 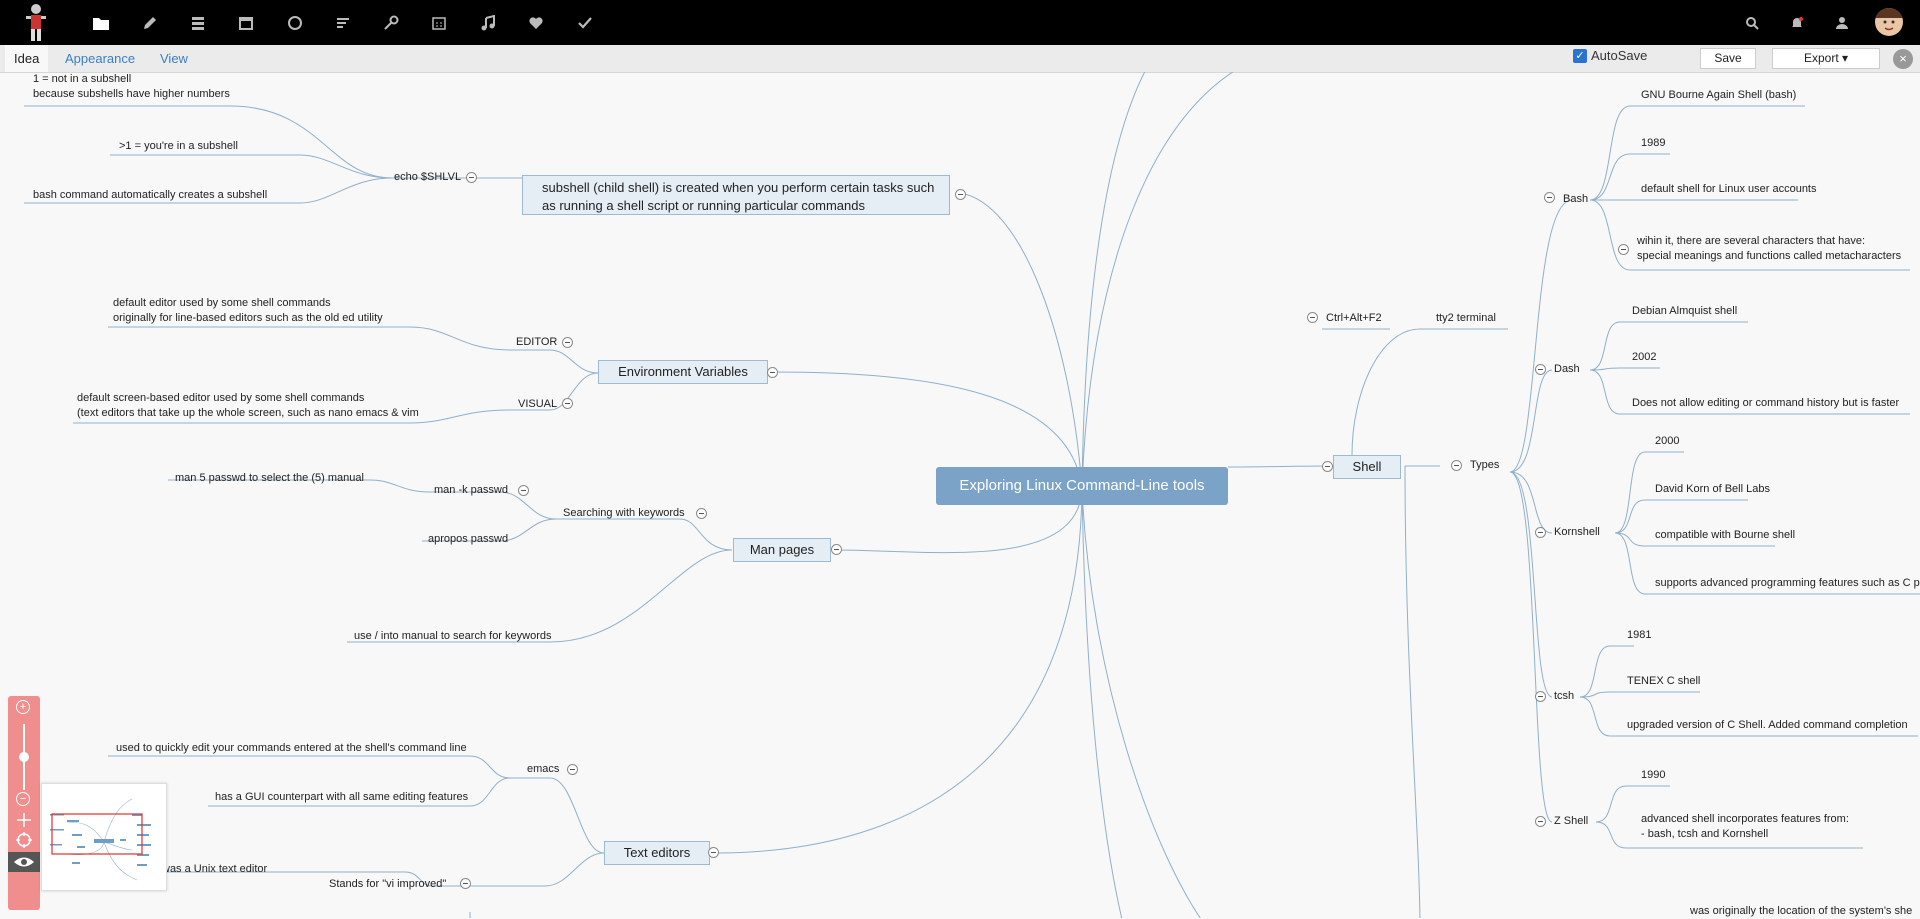 I want to click on music-icon, so click(x=488, y=23).